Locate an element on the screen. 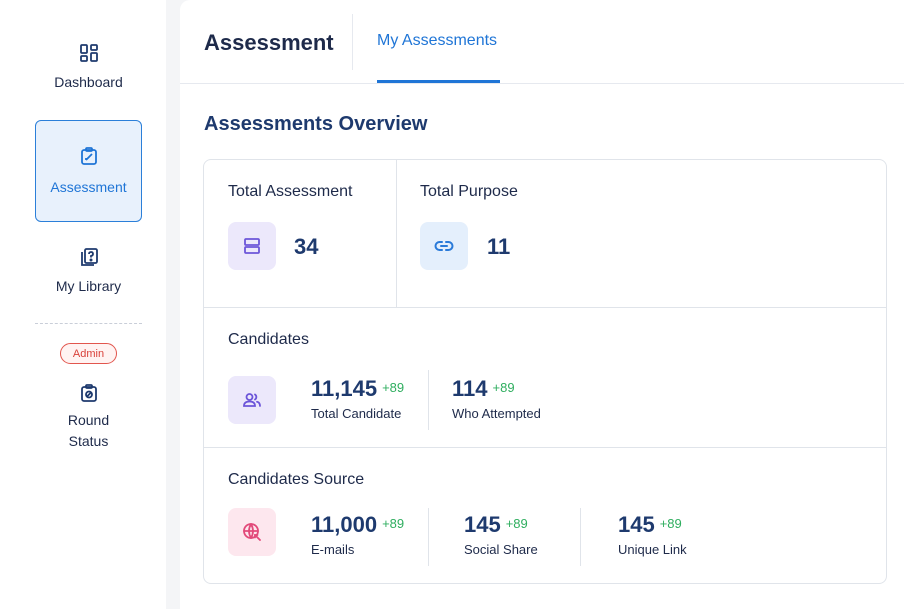  who-attempted-delta: +89 is located at coordinates (503, 387).